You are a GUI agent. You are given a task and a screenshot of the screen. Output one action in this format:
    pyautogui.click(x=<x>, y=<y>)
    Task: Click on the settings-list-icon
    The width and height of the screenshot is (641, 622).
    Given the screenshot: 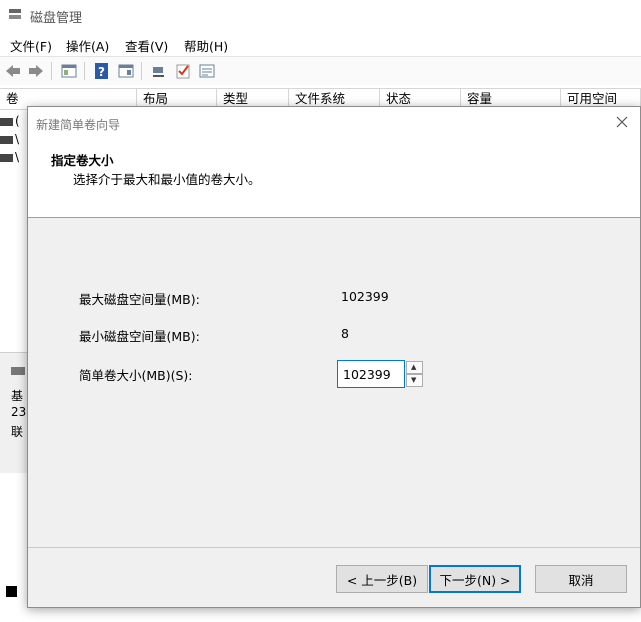 What is the action you would take?
    pyautogui.click(x=207, y=71)
    